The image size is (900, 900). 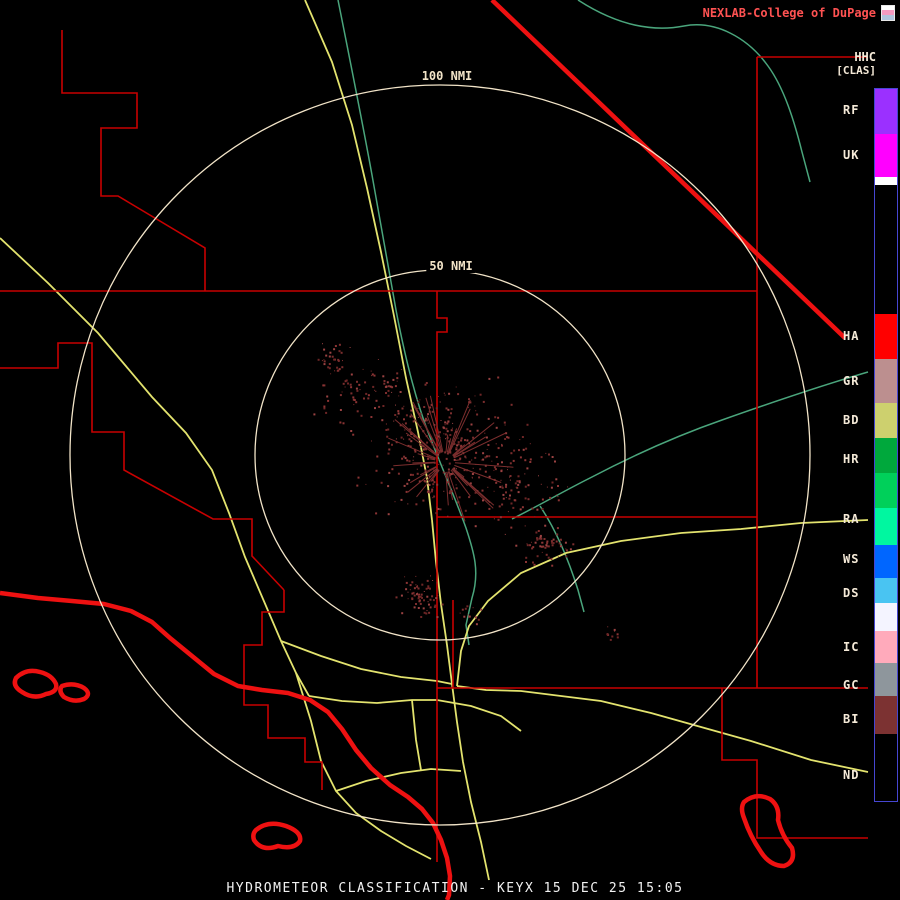 I want to click on legend-label-ic: IC, so click(x=851, y=647).